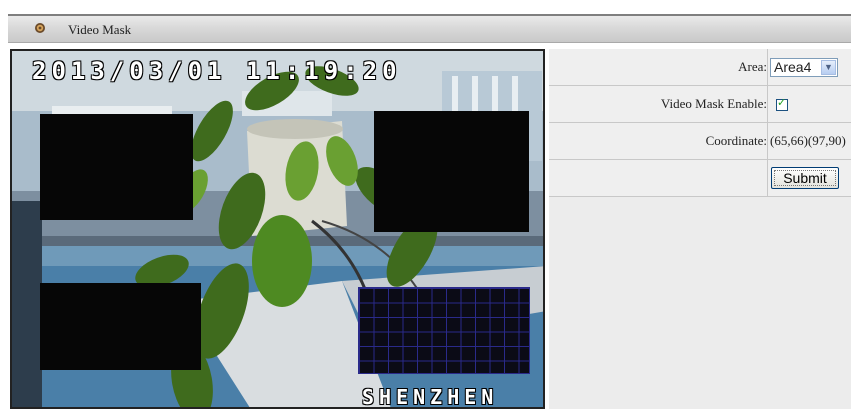 The image size is (851, 409). I want to click on area-select: Area4 ▼, so click(804, 67).